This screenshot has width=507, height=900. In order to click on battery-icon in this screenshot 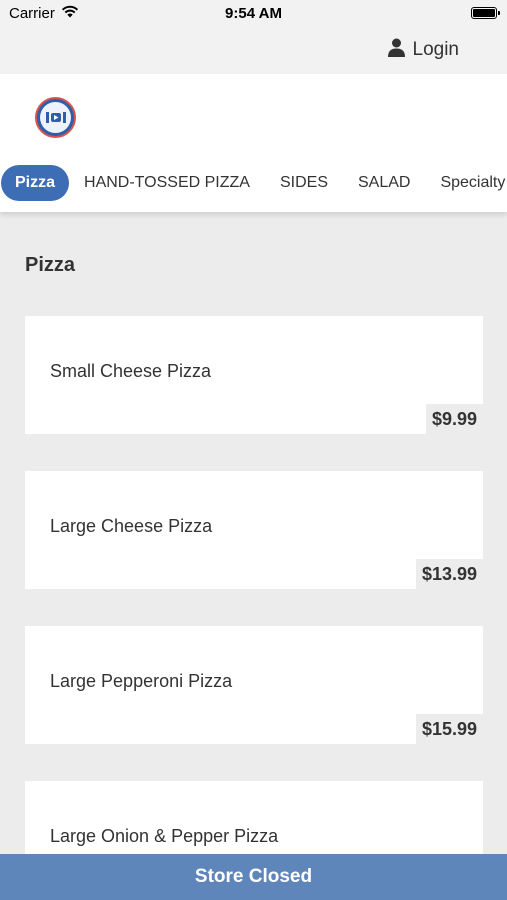, I will do `click(485, 13)`.